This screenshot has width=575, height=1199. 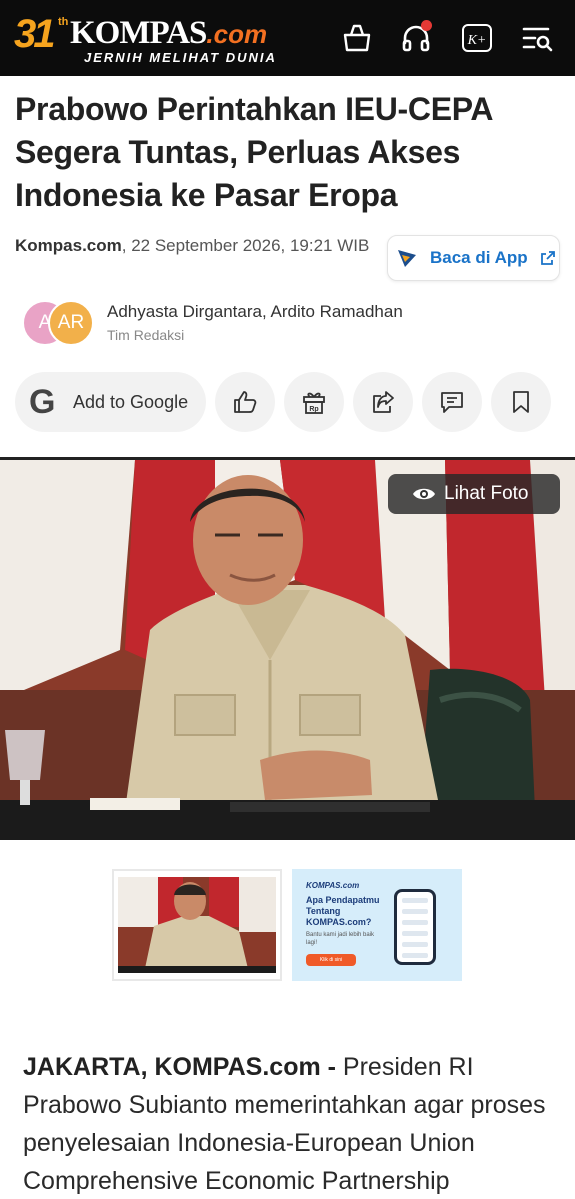 I want to click on share-button, so click(x=383, y=402).